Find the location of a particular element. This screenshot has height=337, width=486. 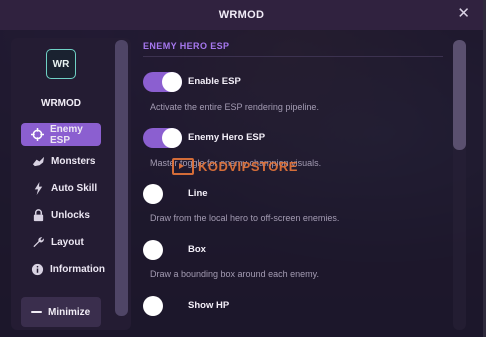

watermark: KODVIPSTORE is located at coordinates (235, 166).